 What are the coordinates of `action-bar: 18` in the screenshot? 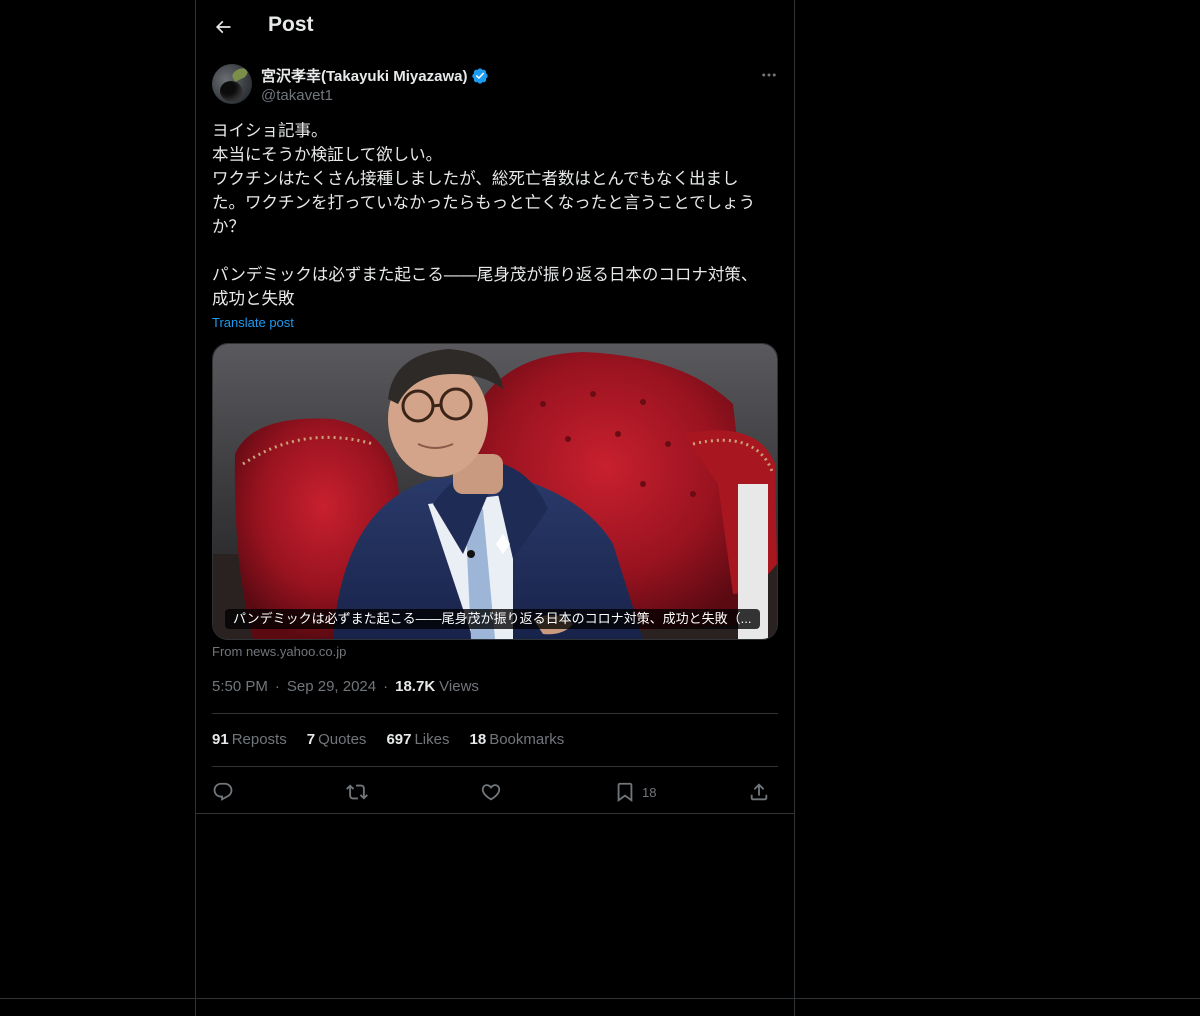 It's located at (495, 792).